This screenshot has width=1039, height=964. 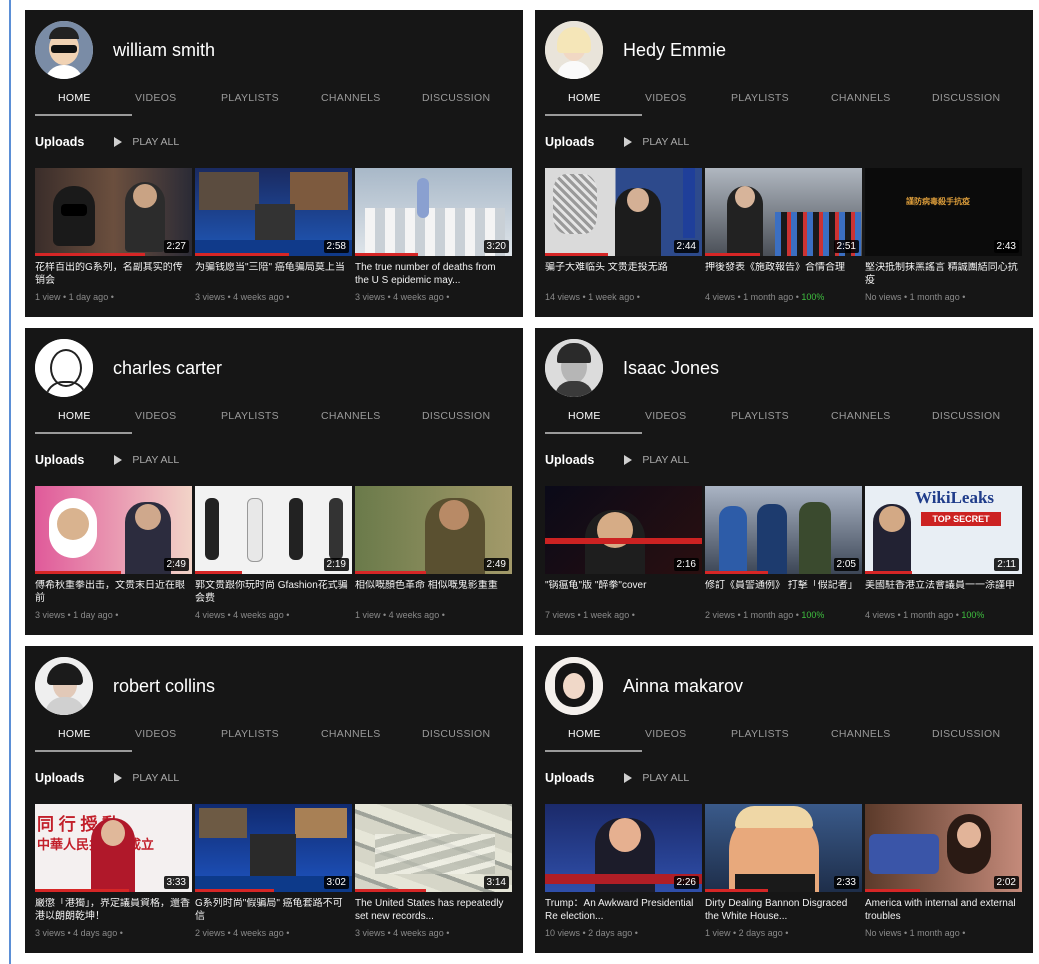 I want to click on video-thumbnail: 2:33, so click(x=783, y=848).